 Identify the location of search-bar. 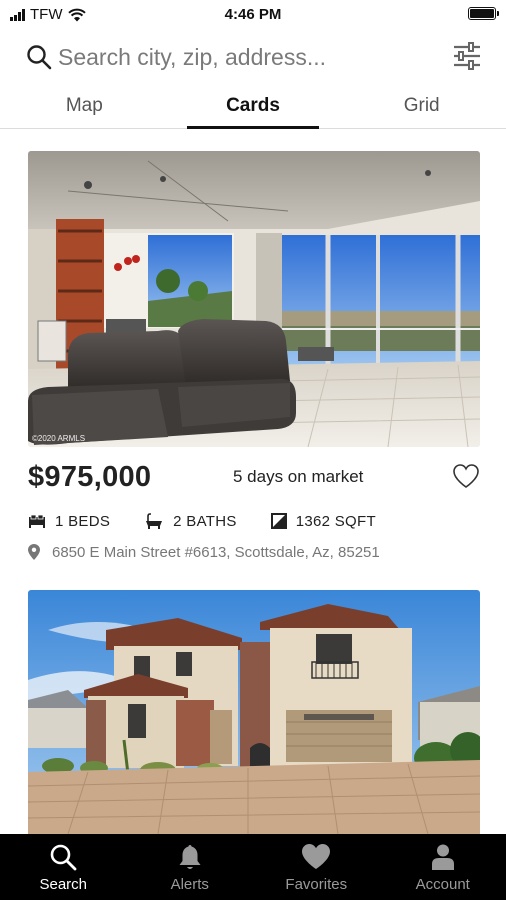
(253, 58).